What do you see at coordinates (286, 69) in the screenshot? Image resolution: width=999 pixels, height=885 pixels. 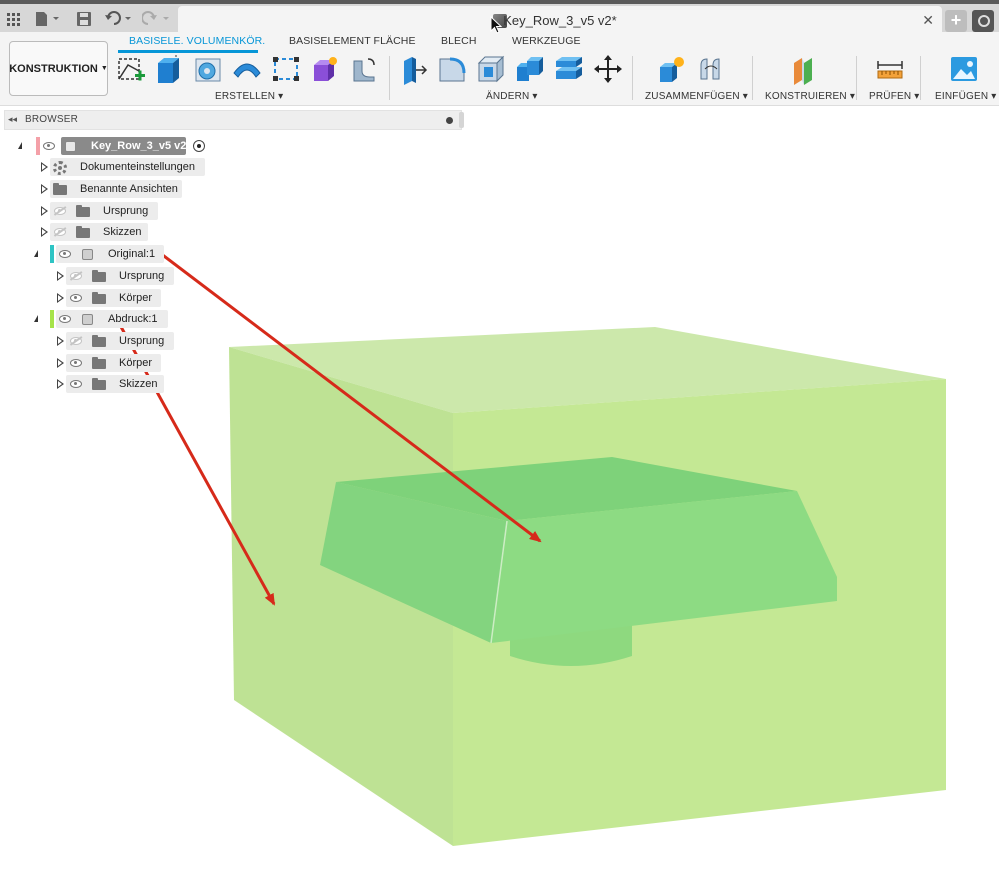 I see `loft-icon` at bounding box center [286, 69].